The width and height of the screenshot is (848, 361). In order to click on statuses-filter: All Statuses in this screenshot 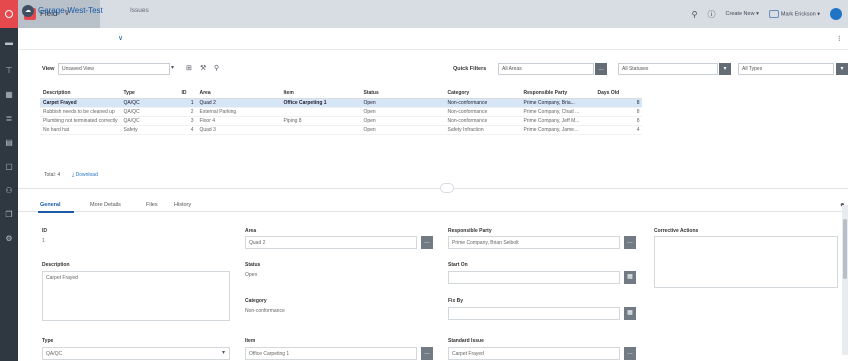, I will do `click(668, 69)`.